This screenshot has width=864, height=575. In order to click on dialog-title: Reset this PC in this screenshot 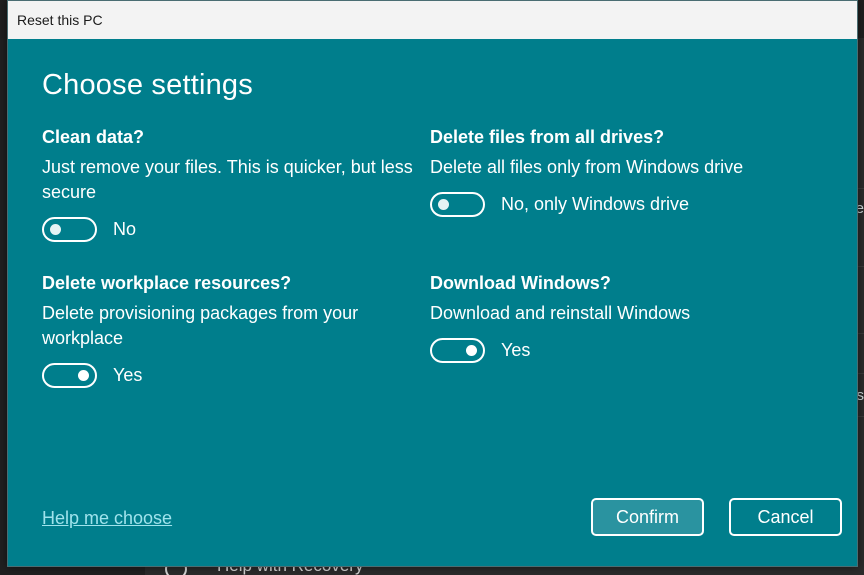, I will do `click(60, 20)`.